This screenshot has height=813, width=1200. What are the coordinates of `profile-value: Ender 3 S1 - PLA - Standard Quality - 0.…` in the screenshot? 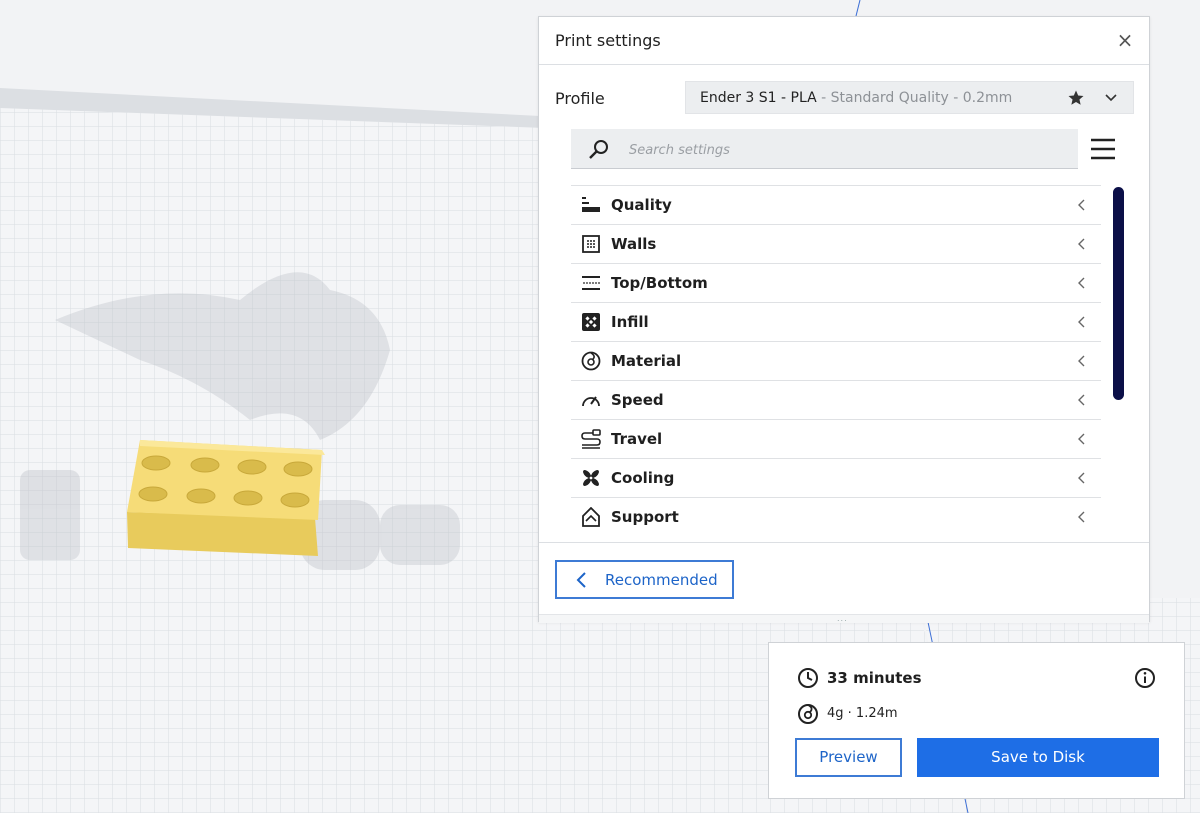 It's located at (856, 98).